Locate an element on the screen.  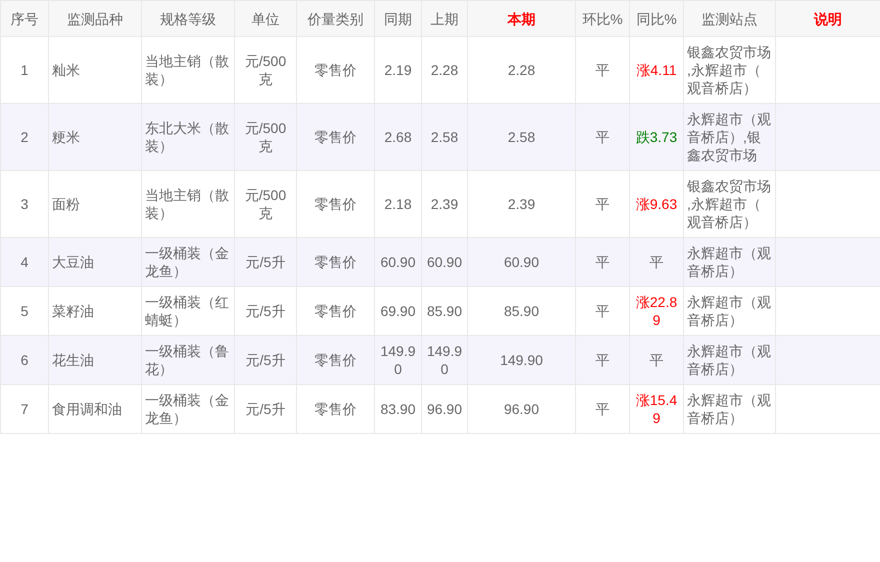
table-cell: 83.90 is located at coordinates (398, 409).